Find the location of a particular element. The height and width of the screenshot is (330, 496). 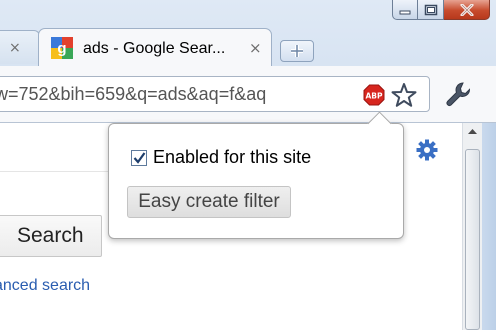

maximize-icon is located at coordinates (430, 9).